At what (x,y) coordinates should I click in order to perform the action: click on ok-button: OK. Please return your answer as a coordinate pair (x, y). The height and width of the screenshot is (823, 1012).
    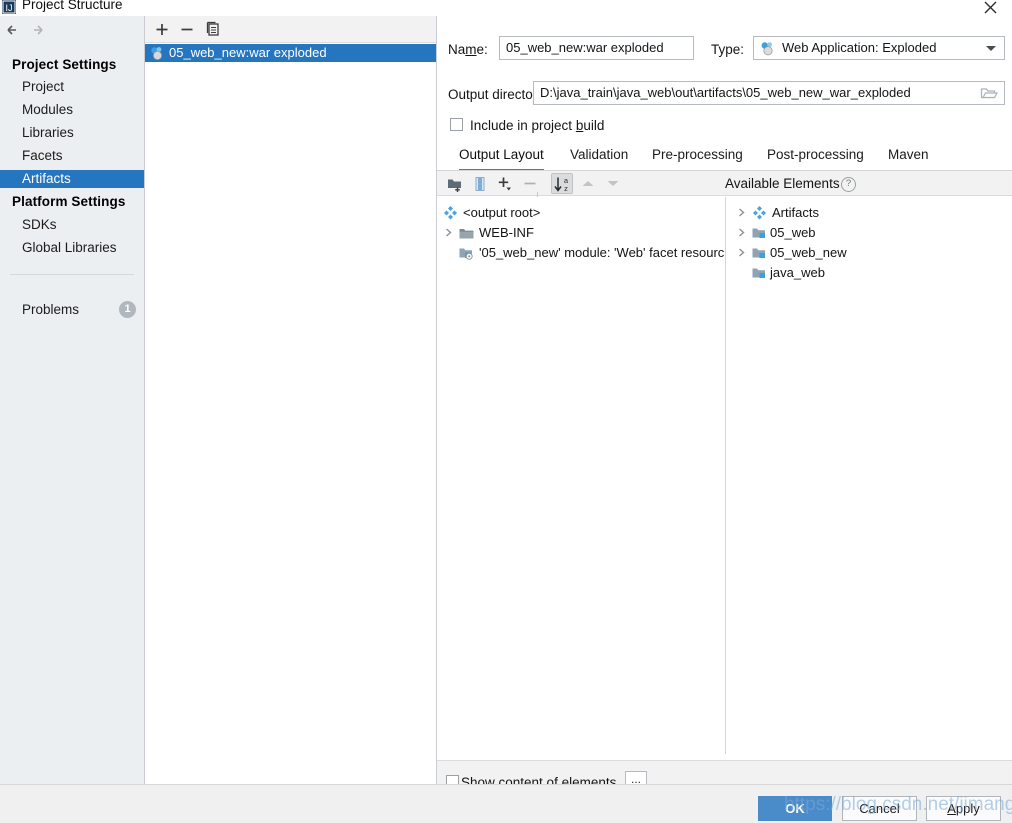
    Looking at the image, I should click on (795, 808).